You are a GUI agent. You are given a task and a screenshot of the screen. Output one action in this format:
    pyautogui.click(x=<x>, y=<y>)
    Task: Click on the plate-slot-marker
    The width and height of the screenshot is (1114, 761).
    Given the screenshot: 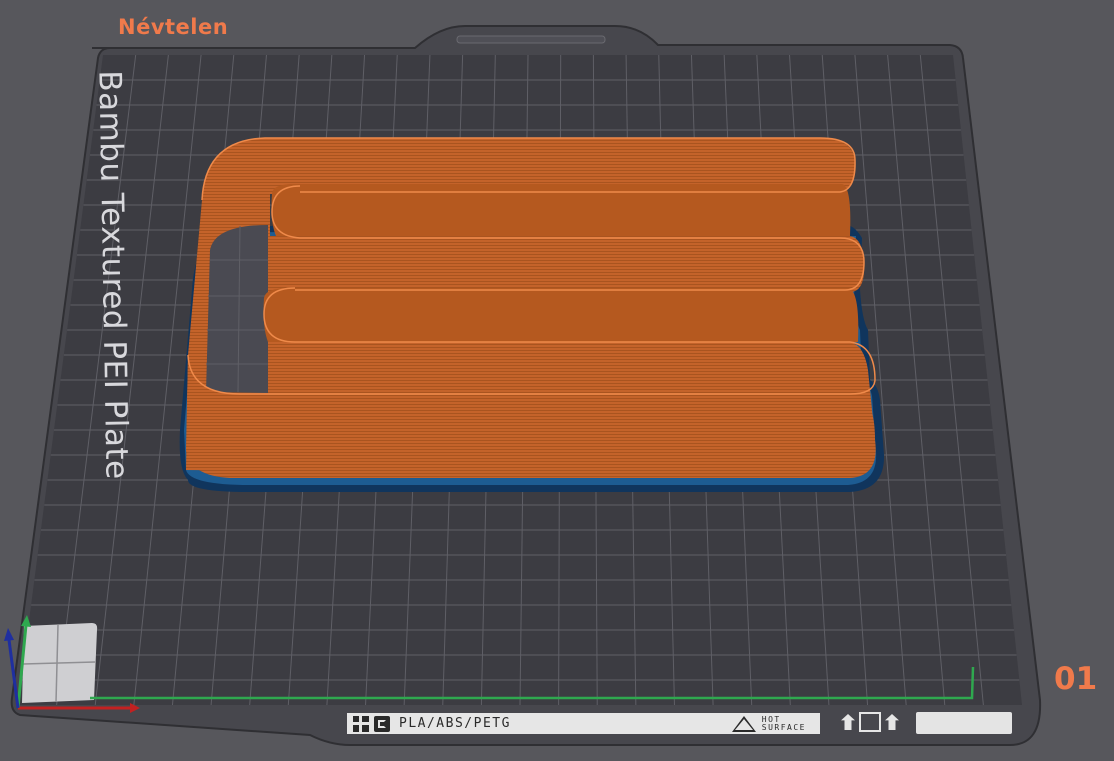 What is the action you would take?
    pyautogui.click(x=964, y=723)
    